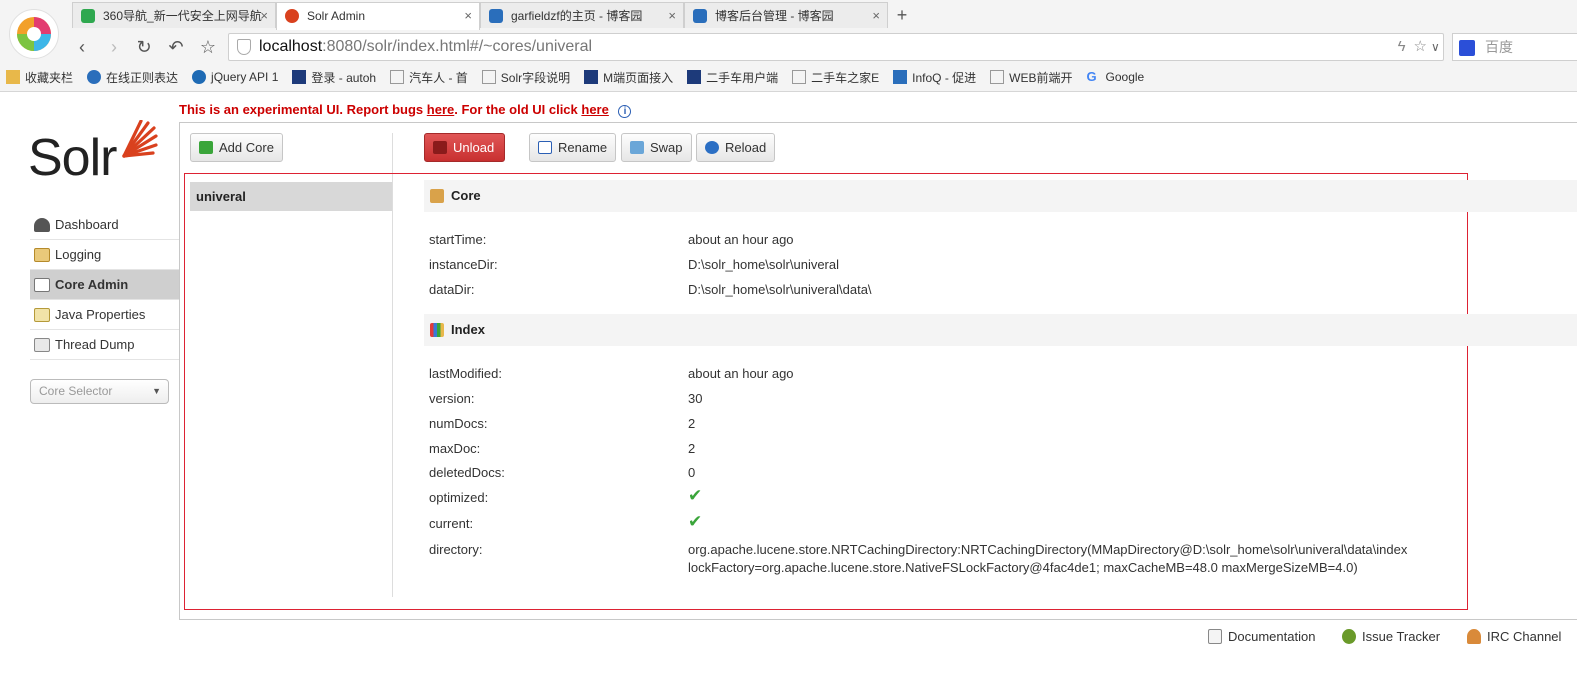 The image size is (1577, 694). I want to click on jquery-icon, so click(199, 77).